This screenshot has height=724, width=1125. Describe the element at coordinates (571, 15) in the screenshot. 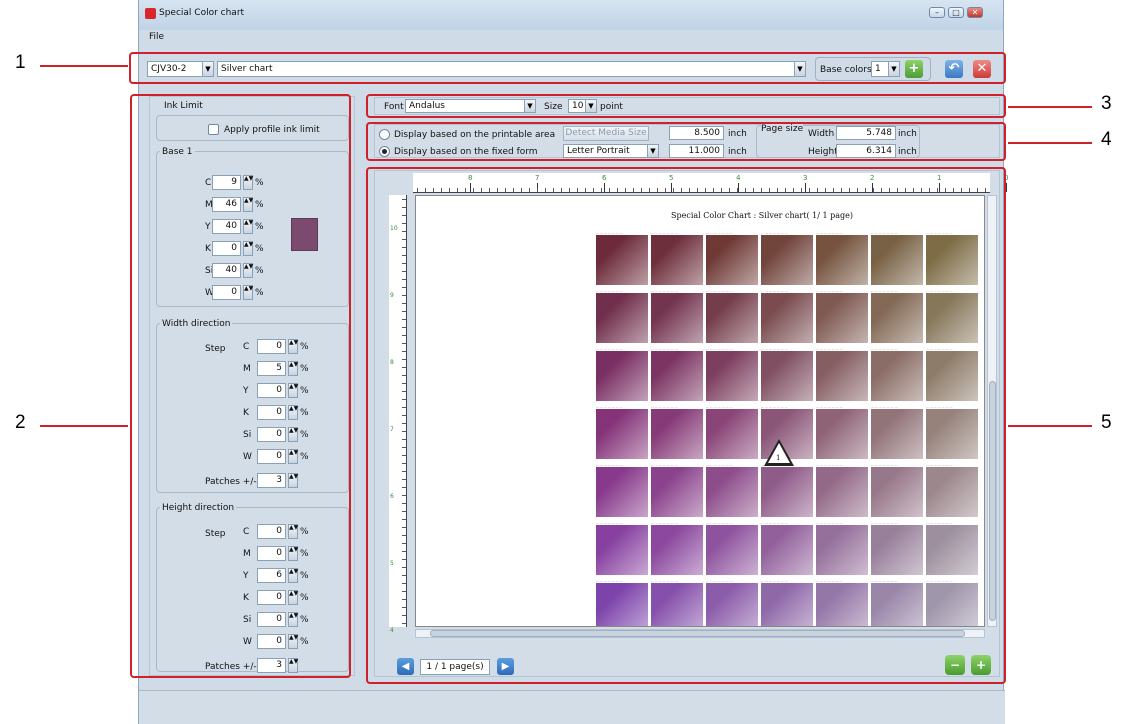

I see `title-bar: Special Color chart – □ ✕` at that location.